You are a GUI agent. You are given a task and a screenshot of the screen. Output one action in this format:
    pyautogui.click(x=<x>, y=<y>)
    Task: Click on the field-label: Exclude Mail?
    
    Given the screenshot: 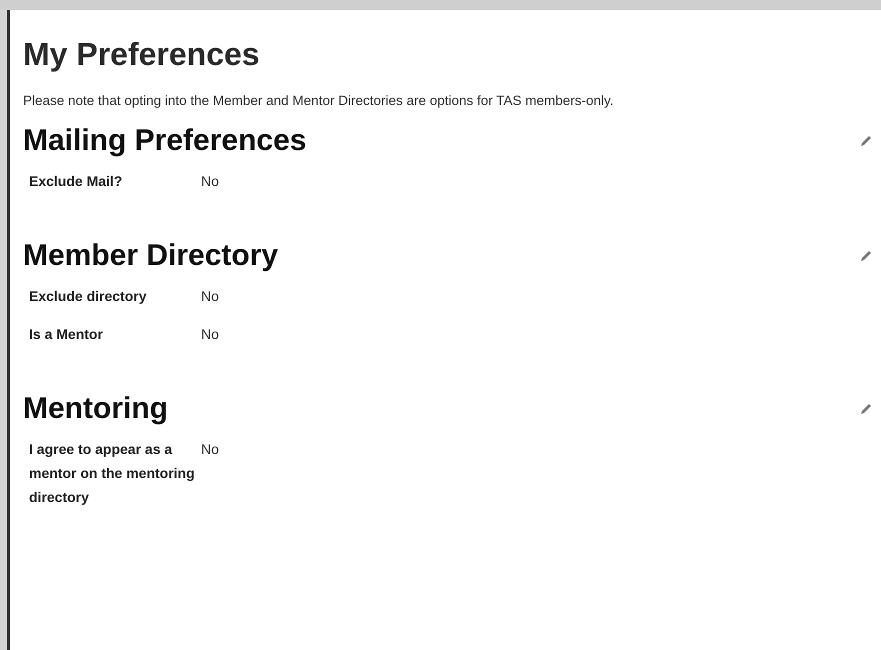 What is the action you would take?
    pyautogui.click(x=76, y=181)
    